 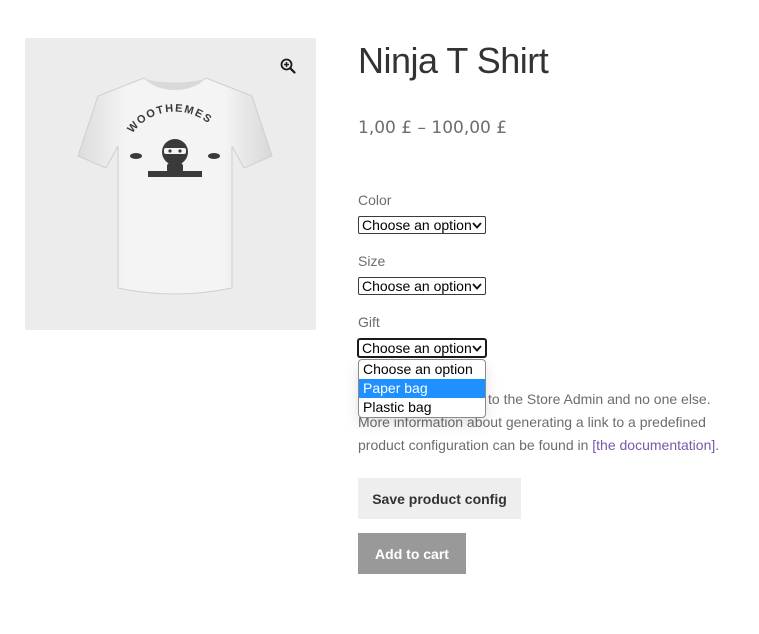 I want to click on zoom-button, so click(x=288, y=66).